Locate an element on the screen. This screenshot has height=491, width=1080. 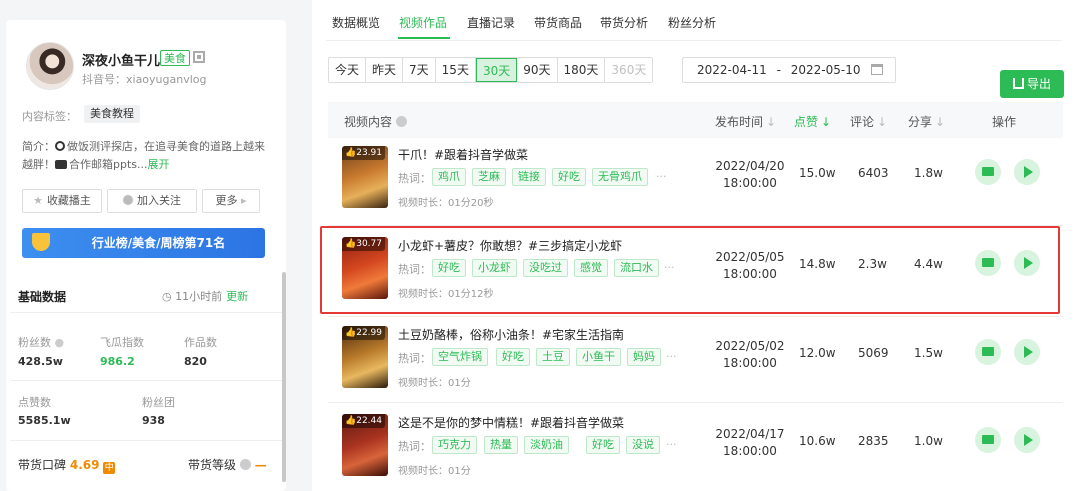
hot-word: 没说 is located at coordinates (643, 445).